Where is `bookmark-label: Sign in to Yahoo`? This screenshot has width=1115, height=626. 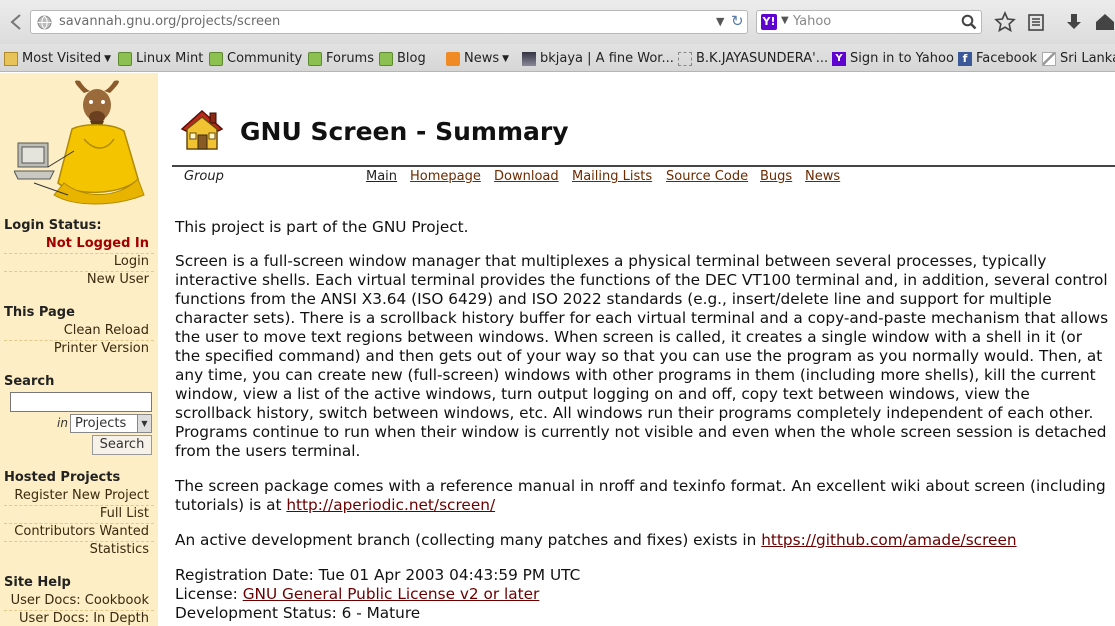
bookmark-label: Sign in to Yahoo is located at coordinates (902, 58).